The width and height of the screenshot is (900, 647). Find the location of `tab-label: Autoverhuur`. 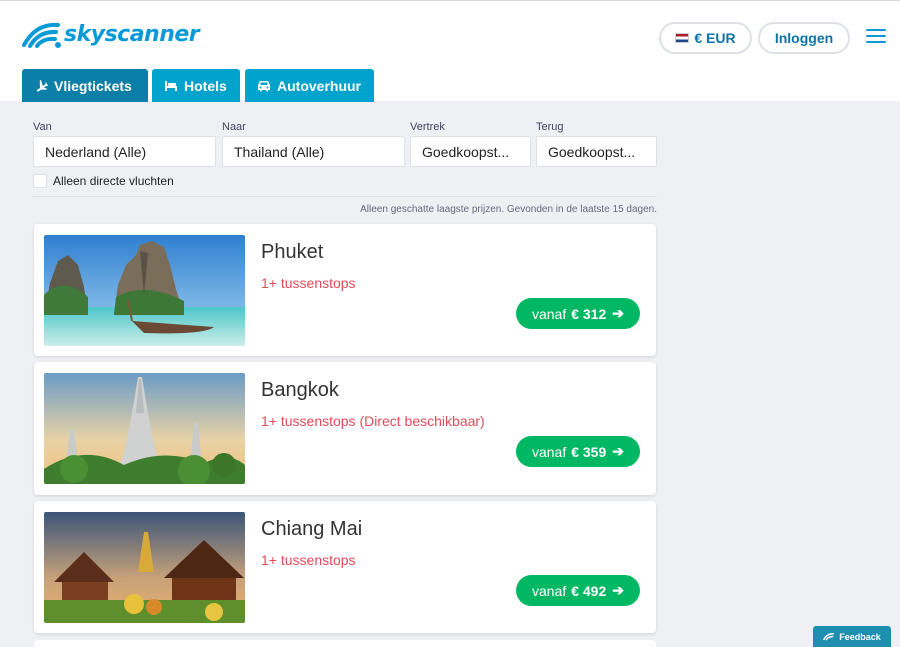

tab-label: Autoverhuur is located at coordinates (319, 85).